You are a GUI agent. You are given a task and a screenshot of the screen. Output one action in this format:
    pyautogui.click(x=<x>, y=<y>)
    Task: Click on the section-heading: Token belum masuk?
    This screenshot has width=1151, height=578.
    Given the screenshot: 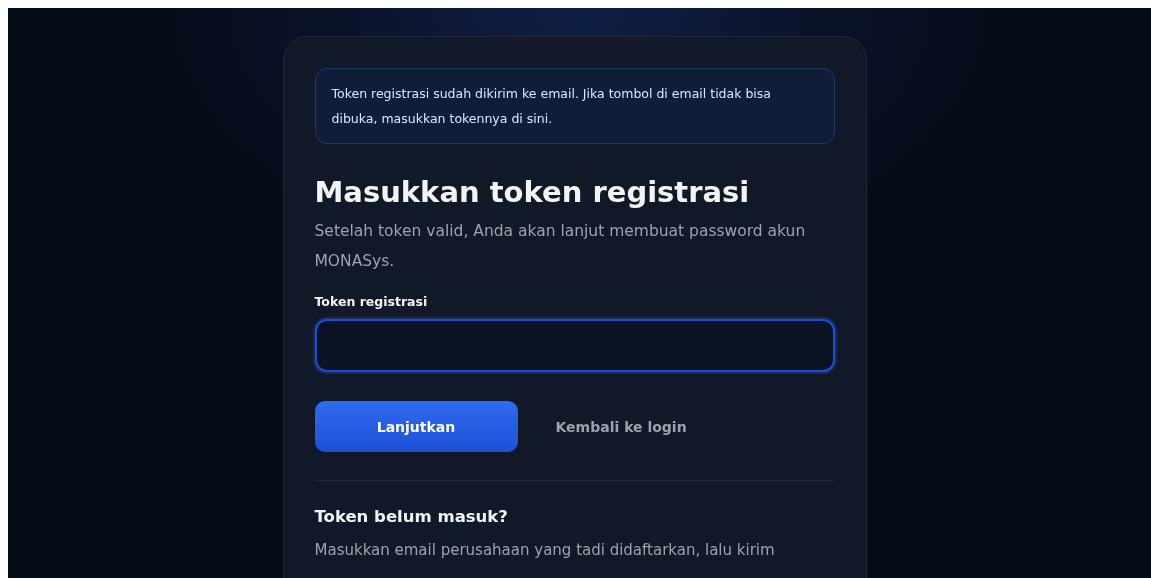 What is the action you would take?
    pyautogui.click(x=411, y=516)
    